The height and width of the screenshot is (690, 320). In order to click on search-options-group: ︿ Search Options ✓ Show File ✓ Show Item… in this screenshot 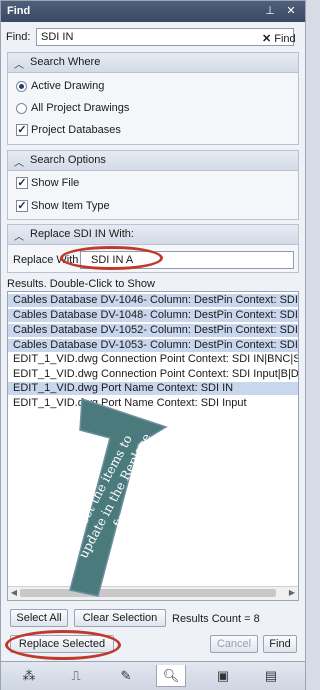, I will do `click(153, 185)`.